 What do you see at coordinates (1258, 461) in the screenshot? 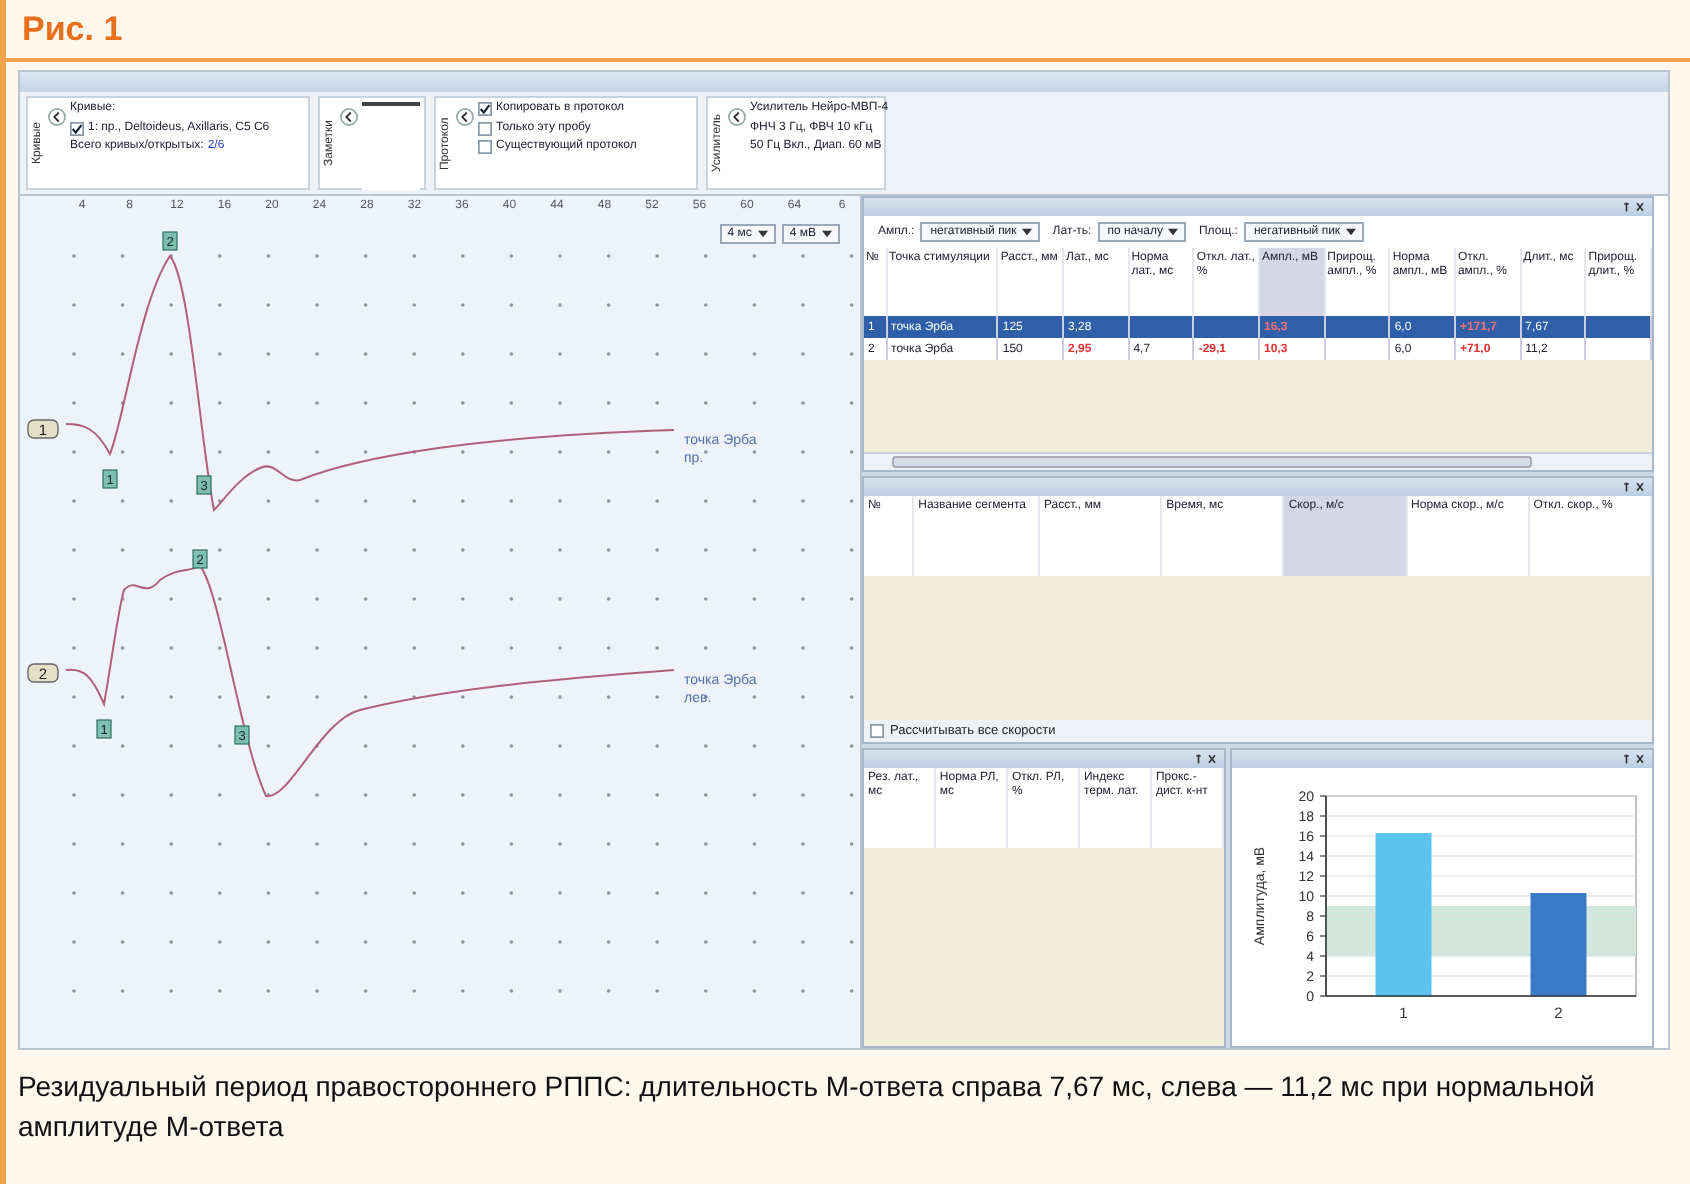
I see `horizontal-scrollbar` at bounding box center [1258, 461].